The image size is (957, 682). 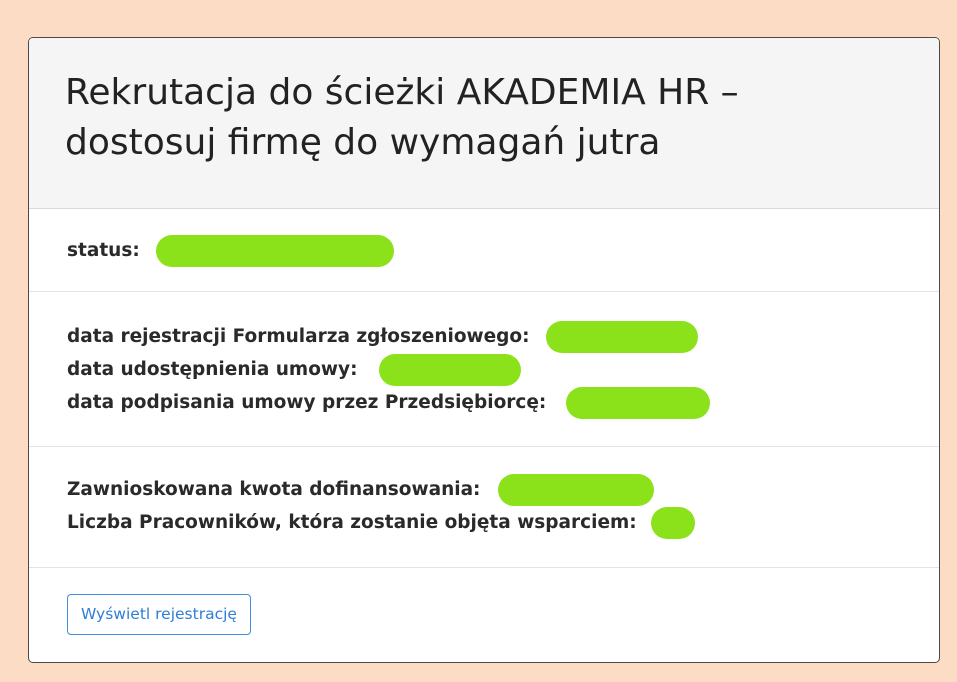 I want to click on contract-signed-date-redacted, so click(x=638, y=402).